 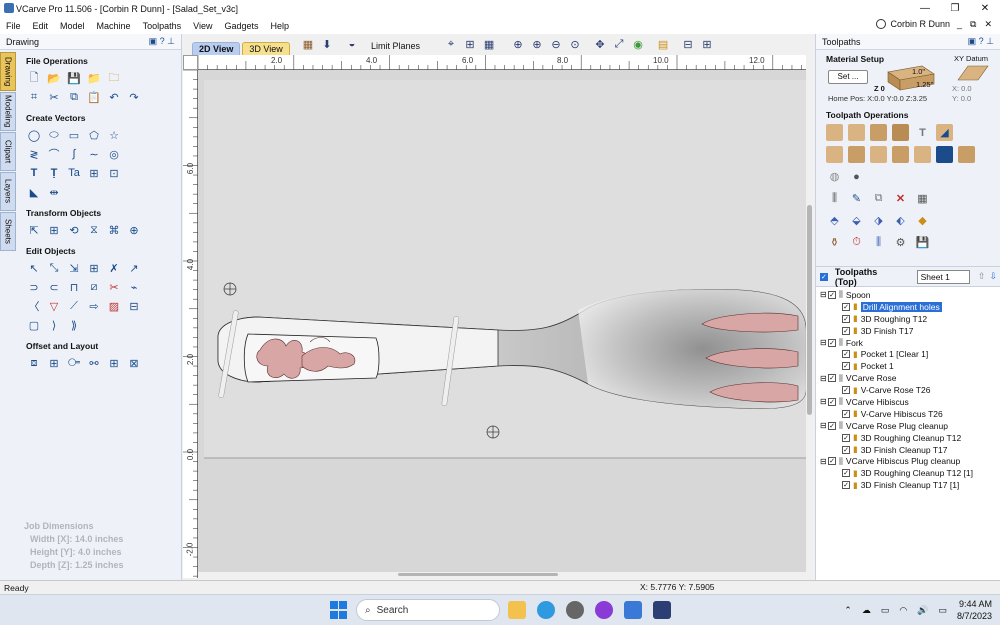 I want to click on trace-icon: ⊡, so click(x=114, y=173).